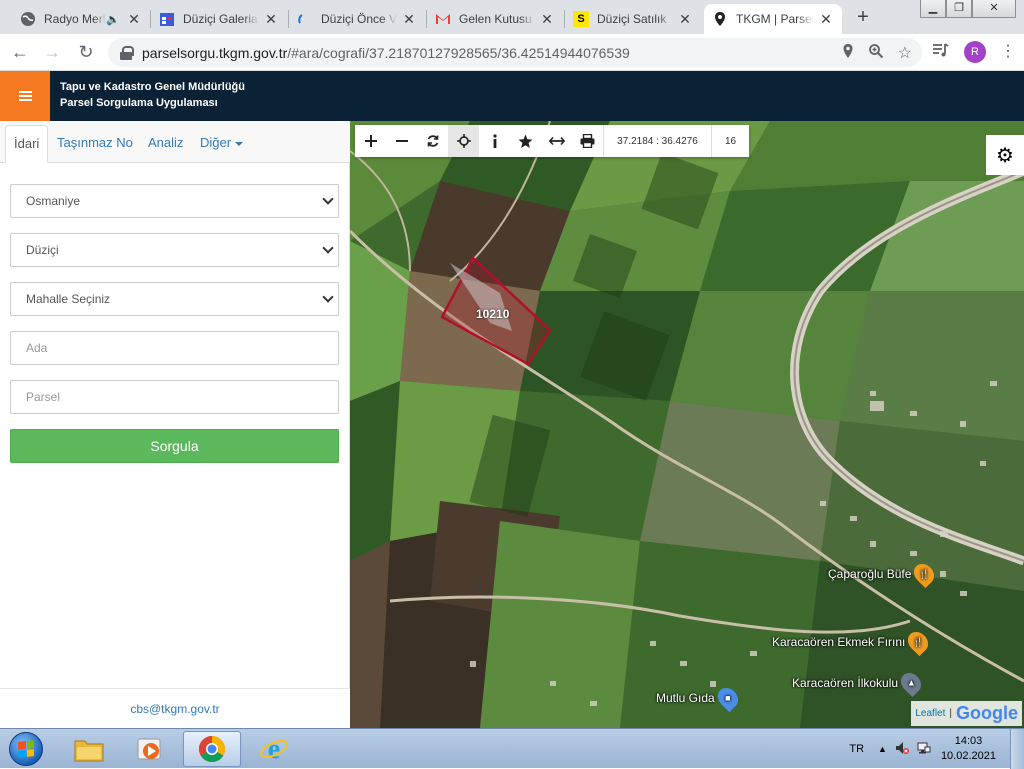 This screenshot has height=769, width=1024. I want to click on query-button: Sorgula, so click(174, 446).